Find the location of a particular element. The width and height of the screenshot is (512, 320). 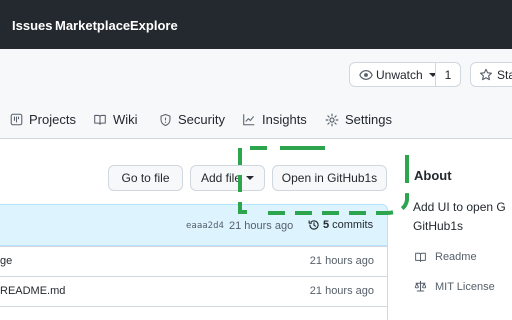

nav-link-issues: Issues is located at coordinates (32, 26).